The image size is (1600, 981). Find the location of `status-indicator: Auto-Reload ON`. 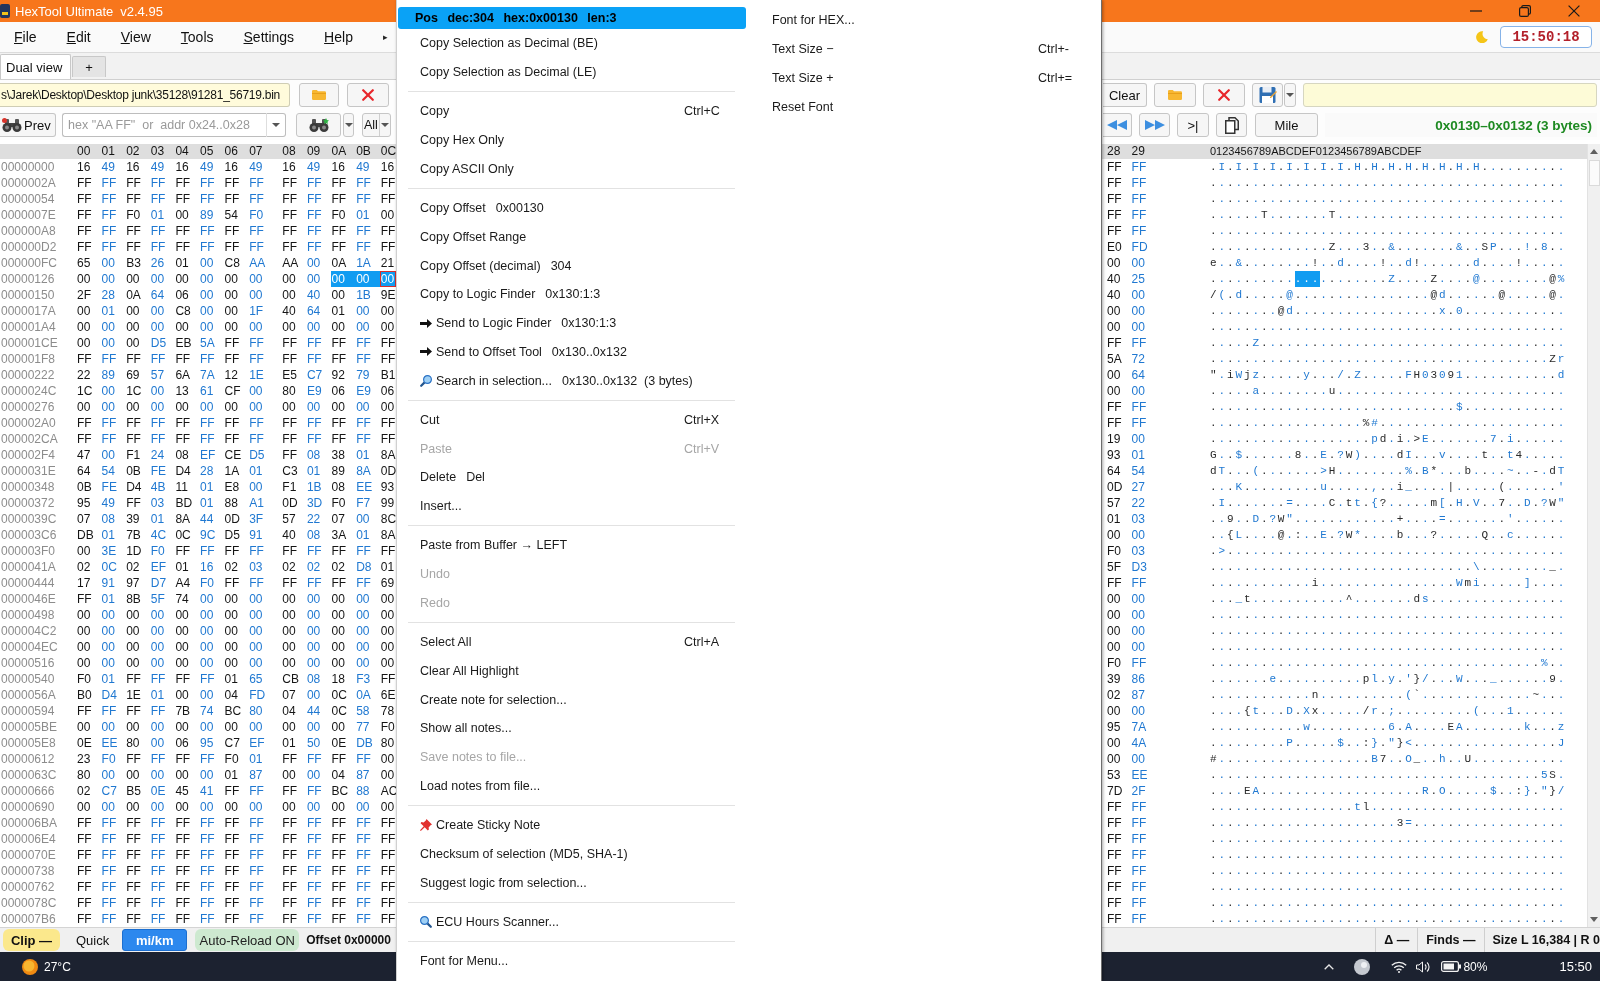

status-indicator: Auto-Reload ON is located at coordinates (247, 940).